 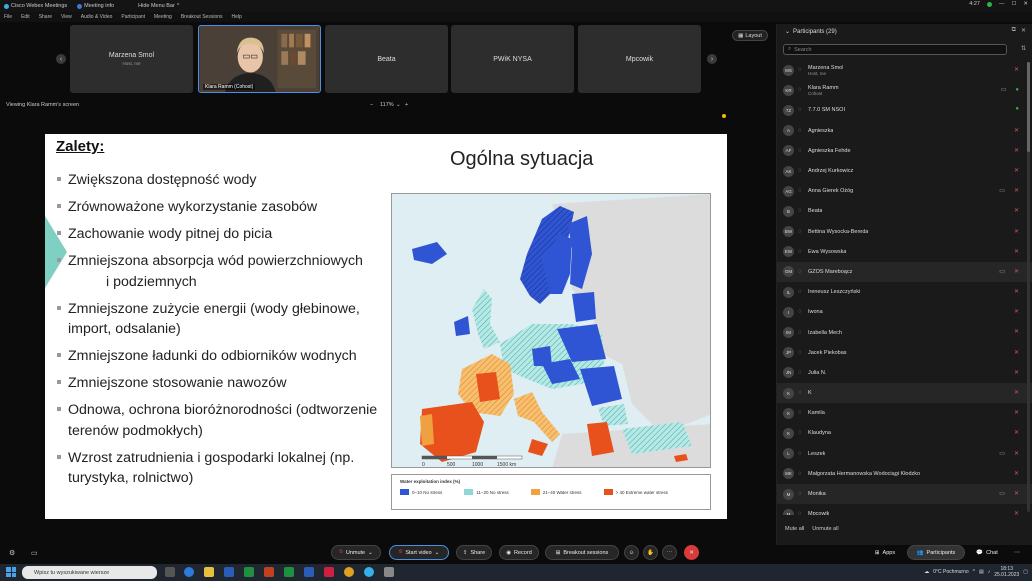 I want to click on app-icon, so click(x=329, y=572).